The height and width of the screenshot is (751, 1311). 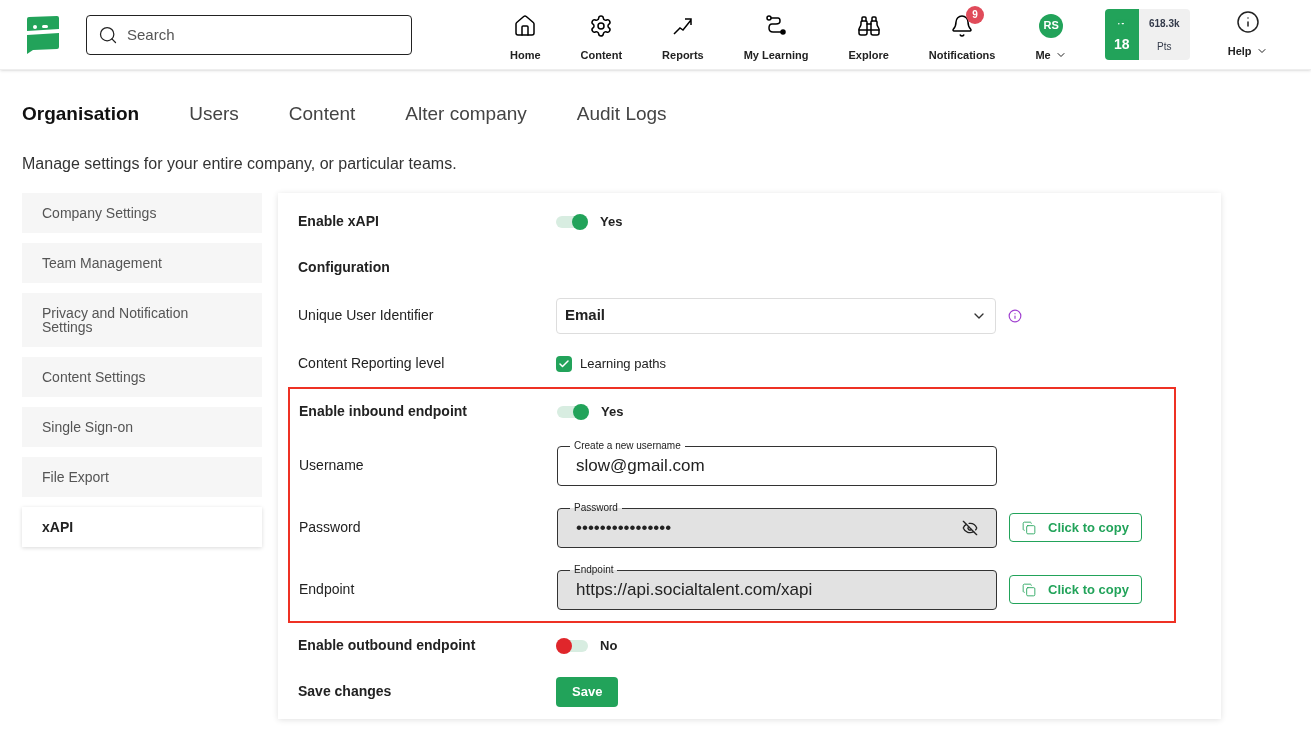 I want to click on sidebar-item: Content Settings, so click(x=142, y=376).